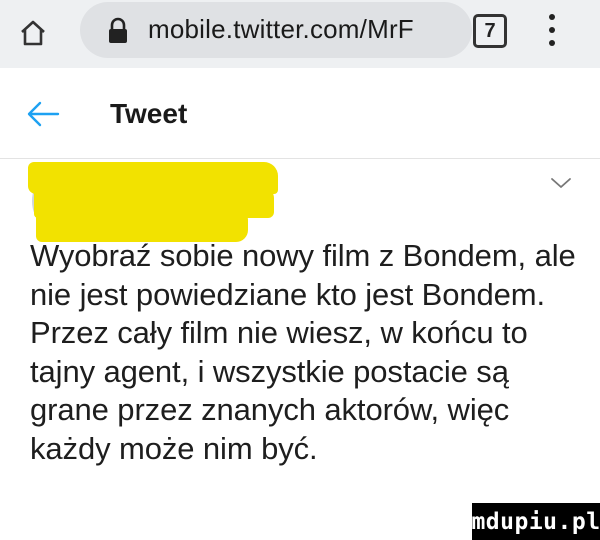 This screenshot has height=540, width=600. I want to click on page-title: Tweet, so click(149, 113).